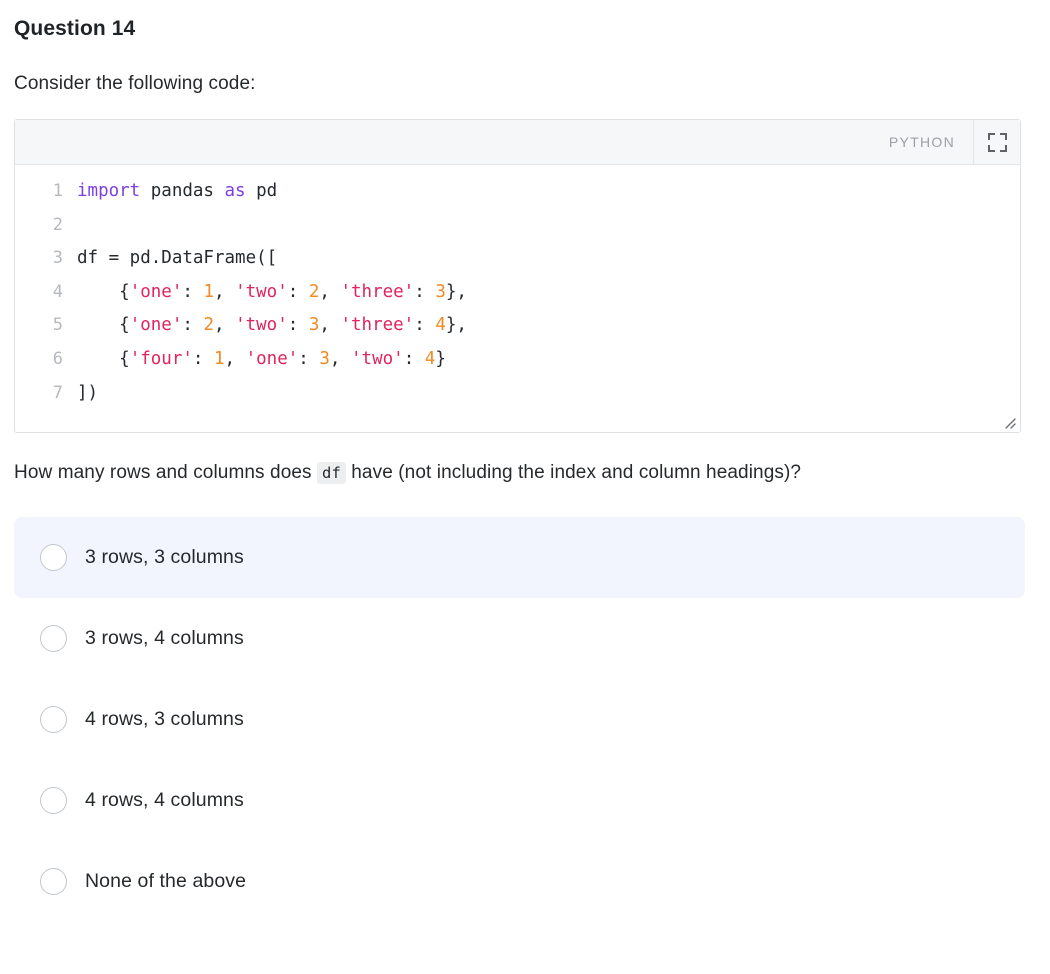 This screenshot has height=974, width=1050. Describe the element at coordinates (57, 325) in the screenshot. I see `code-line-number: 5` at that location.